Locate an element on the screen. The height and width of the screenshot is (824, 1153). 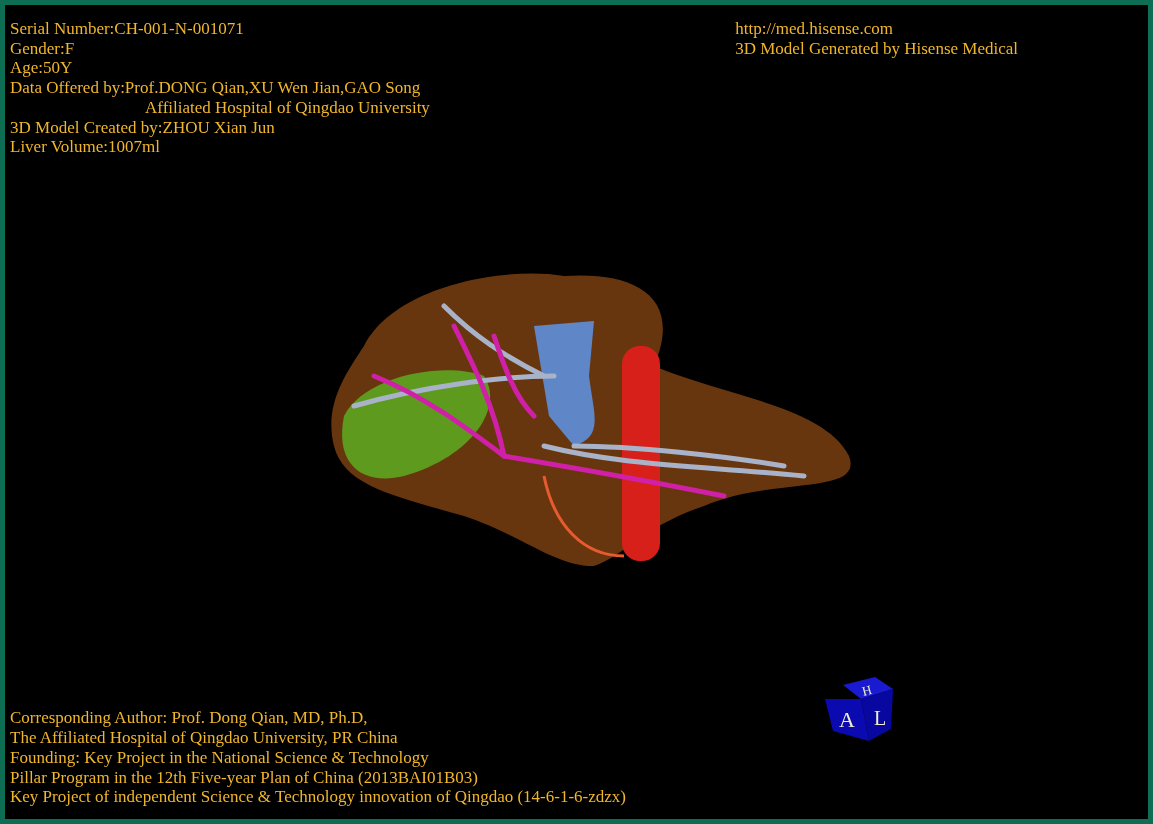
info-text: 3D Model Generated by Hisense Medical is located at coordinates (876, 48).